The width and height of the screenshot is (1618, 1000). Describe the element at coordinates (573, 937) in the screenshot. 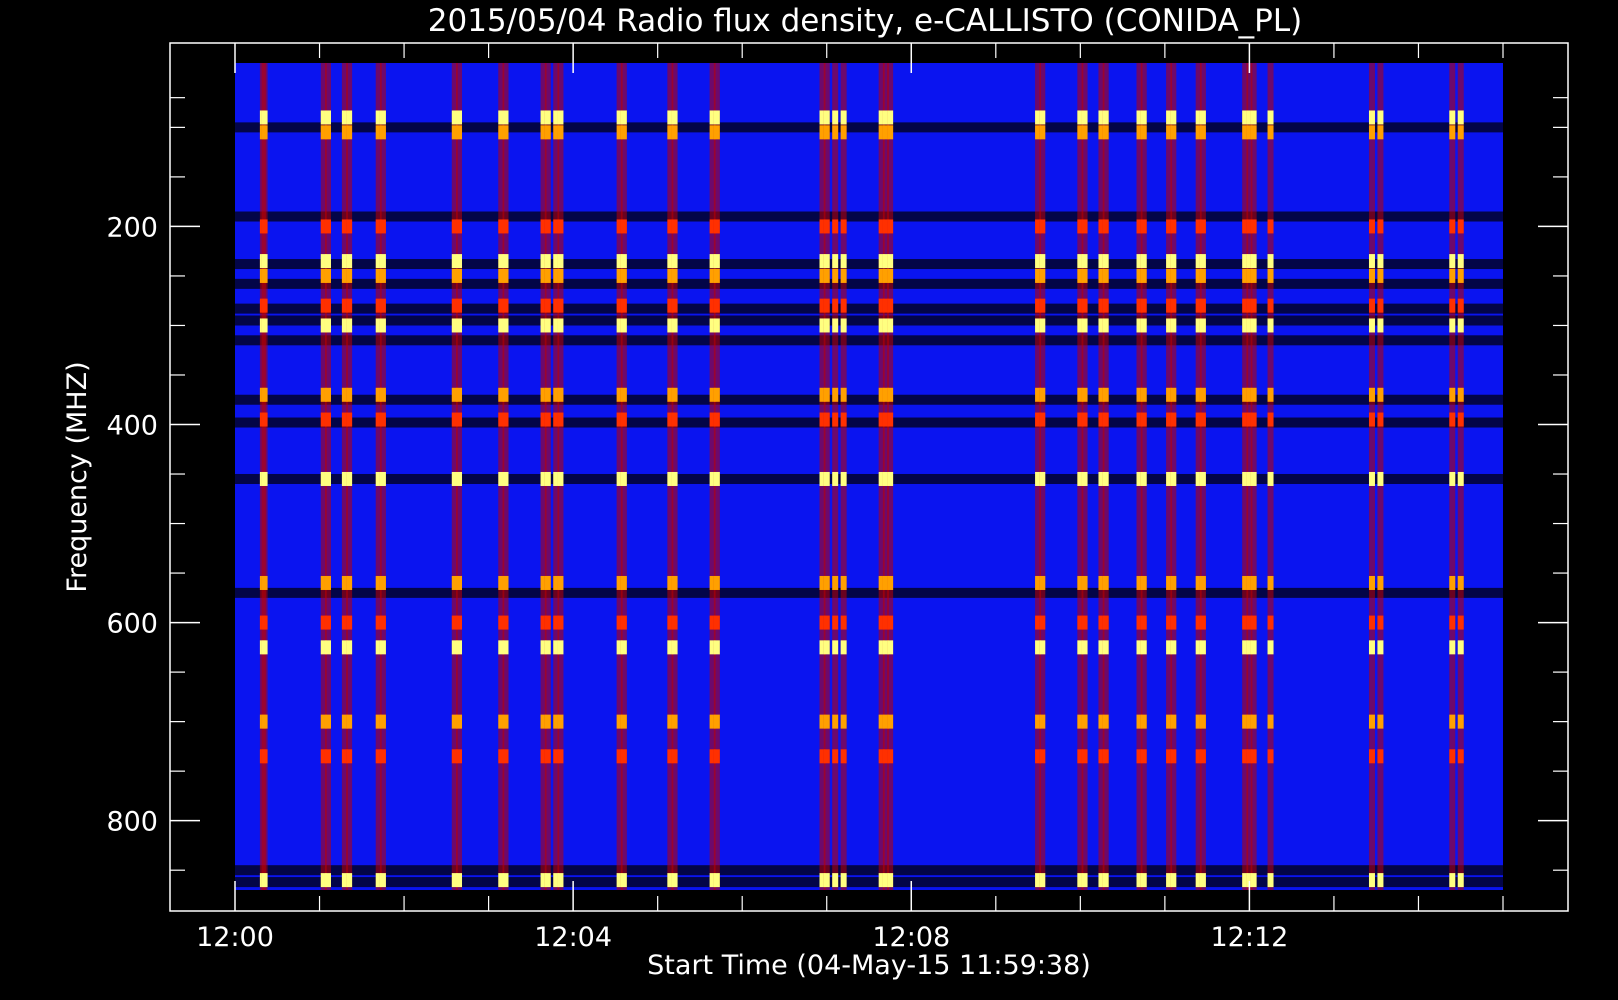

I see `x-tick-label-1: 12:04` at that location.